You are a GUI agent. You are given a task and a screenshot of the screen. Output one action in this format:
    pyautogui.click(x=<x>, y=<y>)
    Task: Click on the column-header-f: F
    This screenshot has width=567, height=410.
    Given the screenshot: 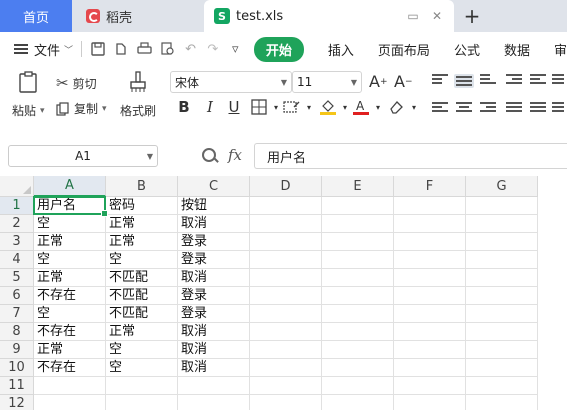 What is the action you would take?
    pyautogui.click(x=430, y=186)
    